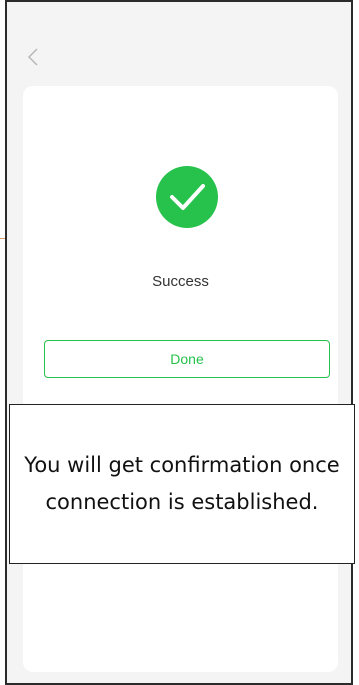 The width and height of the screenshot is (359, 685). I want to click on chevron-left-icon, so click(33, 57).